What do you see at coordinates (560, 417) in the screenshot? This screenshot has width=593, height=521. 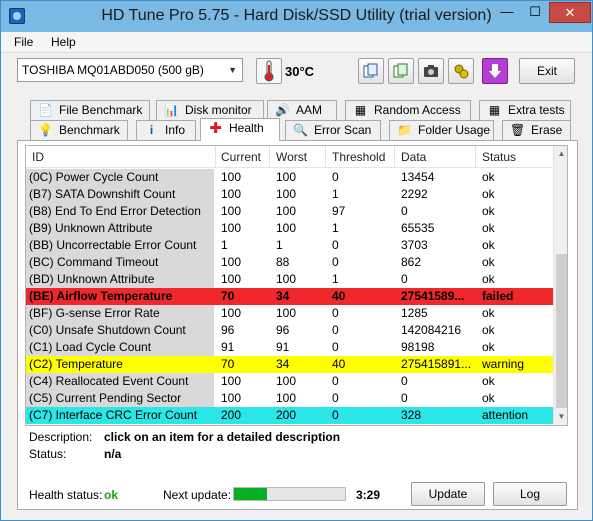 I see `scroll-down-icon: ▼` at bounding box center [560, 417].